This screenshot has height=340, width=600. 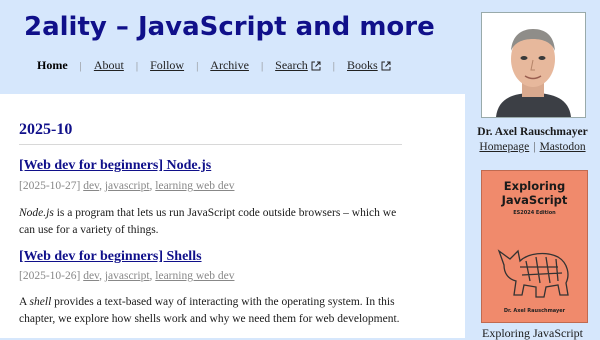 What do you see at coordinates (115, 166) in the screenshot?
I see `post-title-link: [Web dev for beginners] Node.js` at bounding box center [115, 166].